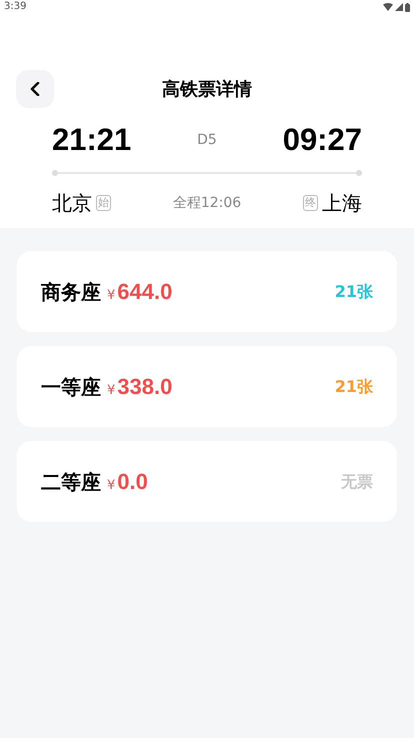 This screenshot has height=738, width=414. I want to click on seat-class: 商务座, so click(71, 292).